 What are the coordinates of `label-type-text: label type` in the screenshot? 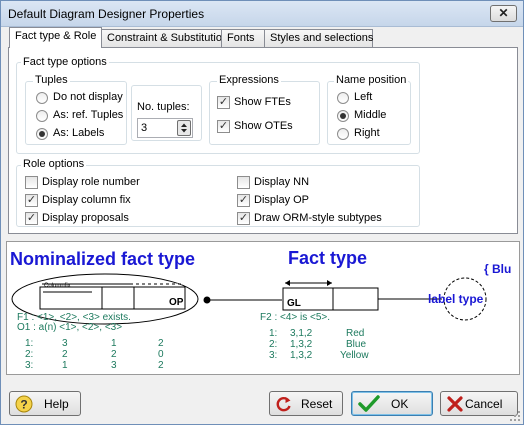 It's located at (456, 299).